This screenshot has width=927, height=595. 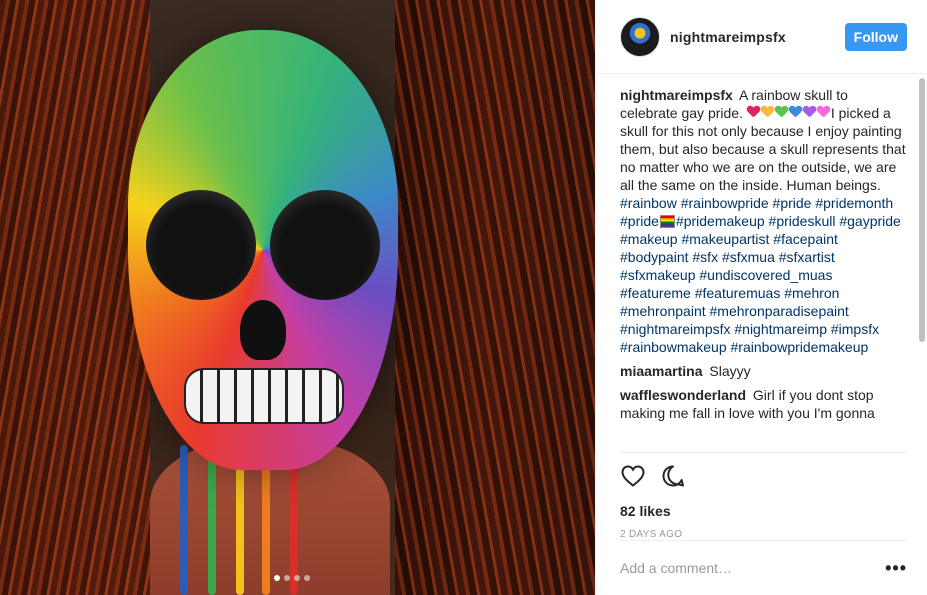 I want to click on heart-outline-icon, so click(x=633, y=476).